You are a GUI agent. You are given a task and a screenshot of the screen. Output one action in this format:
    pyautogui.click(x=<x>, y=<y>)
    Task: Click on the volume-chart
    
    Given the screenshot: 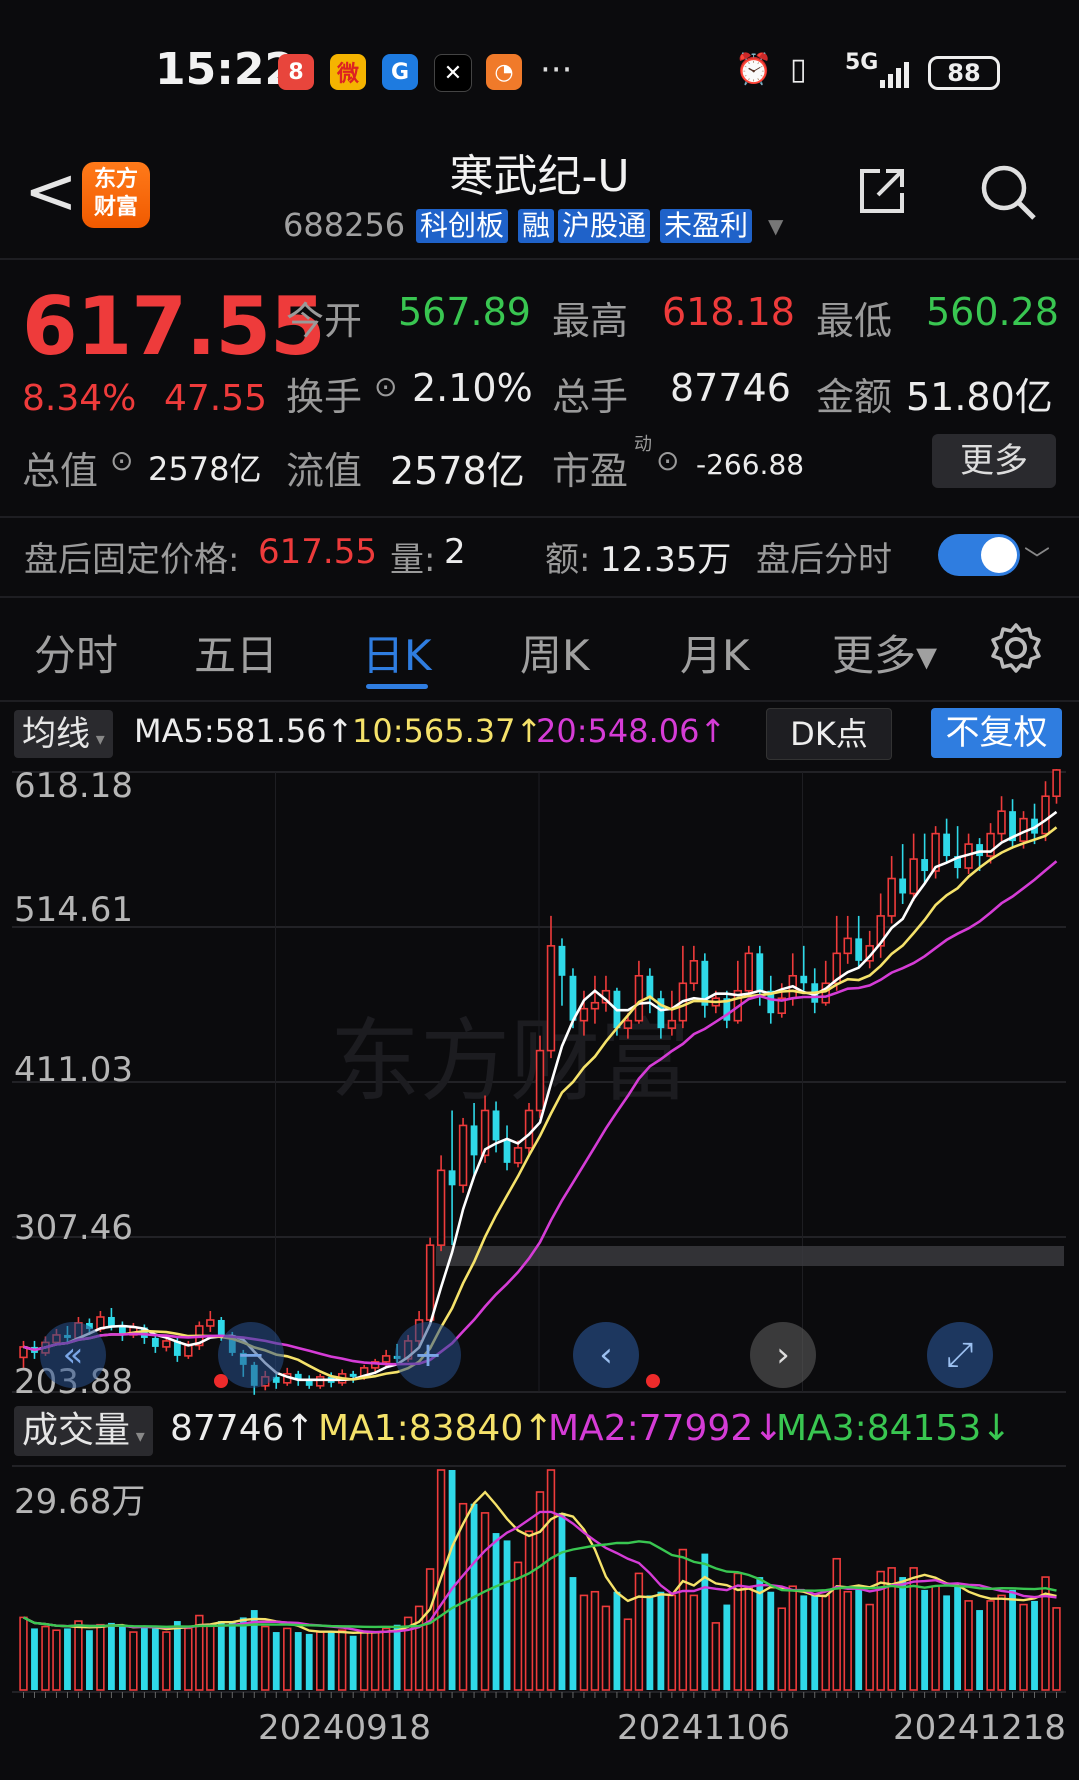 What is the action you would take?
    pyautogui.click(x=539, y=1580)
    